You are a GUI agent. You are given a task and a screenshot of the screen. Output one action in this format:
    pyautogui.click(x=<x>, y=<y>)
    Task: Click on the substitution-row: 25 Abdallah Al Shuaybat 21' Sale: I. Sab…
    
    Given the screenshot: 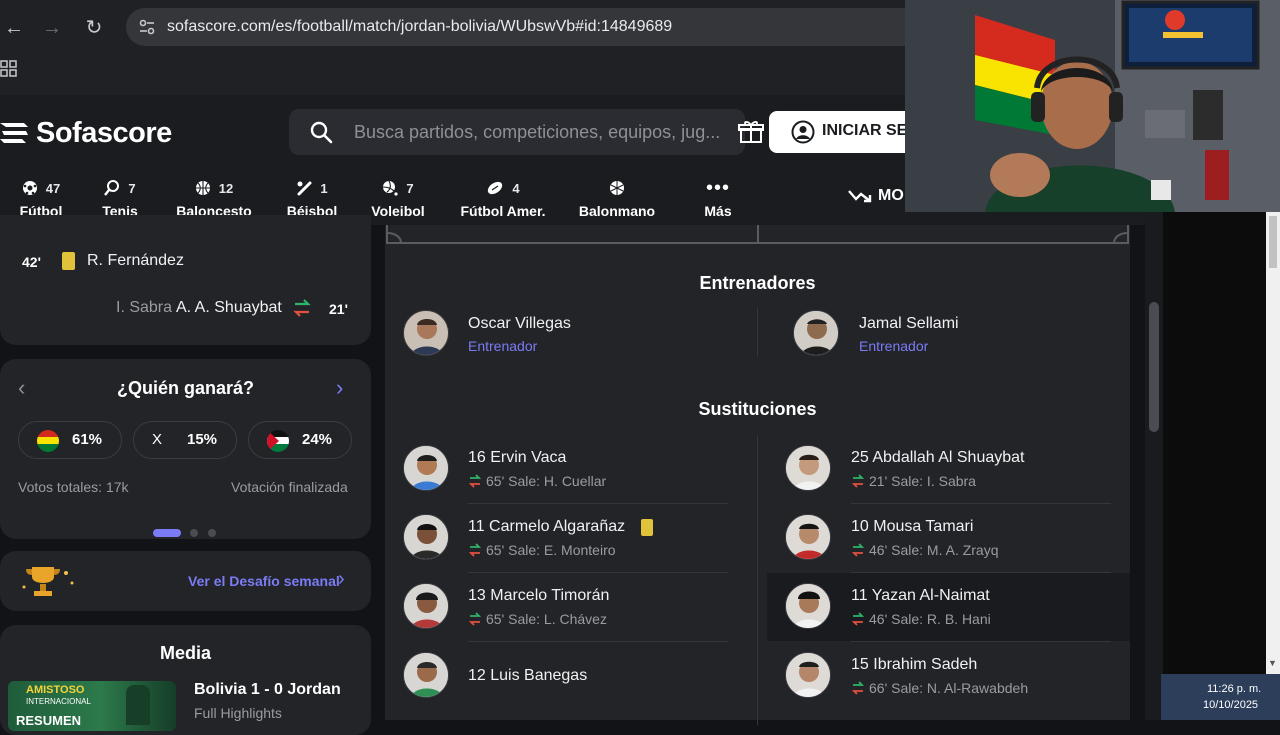 What is the action you would take?
    pyautogui.click(x=948, y=469)
    